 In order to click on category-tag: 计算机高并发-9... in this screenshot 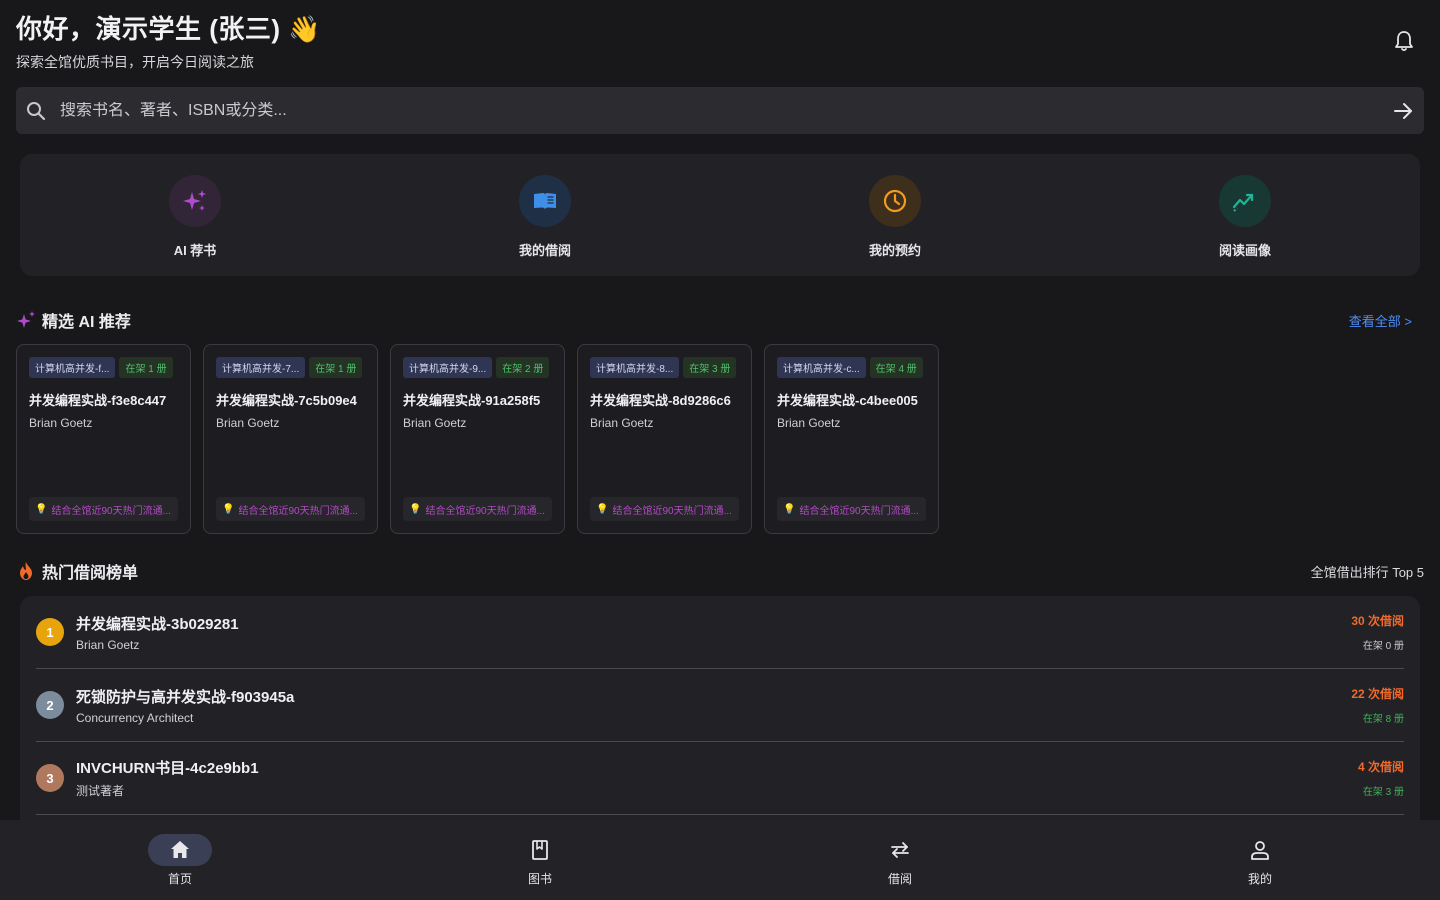, I will do `click(448, 367)`.